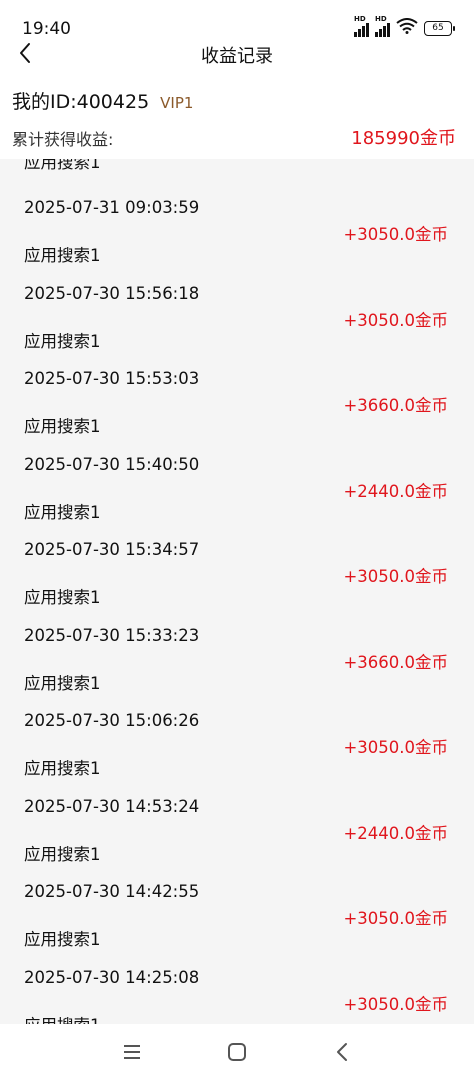 The image size is (474, 1080). I want to click on home-square-icon, so click(237, 1052).